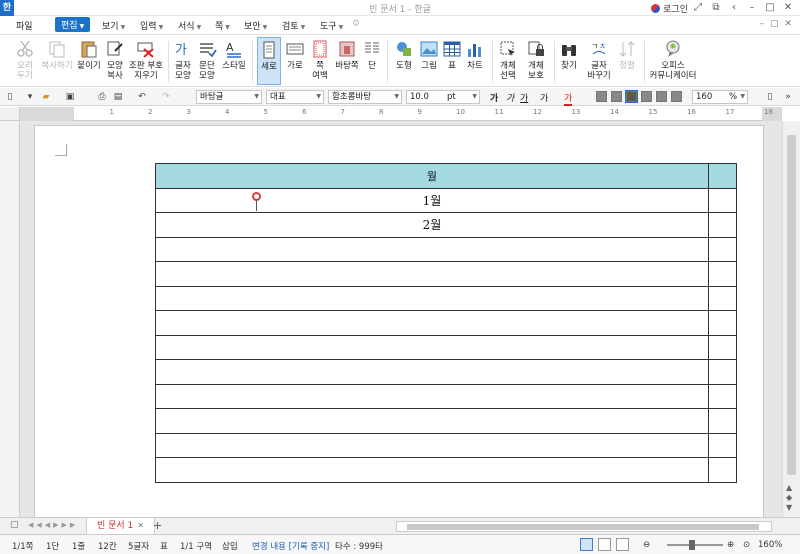 This screenshot has width=800, height=554. What do you see at coordinates (601, 96) in the screenshot?
I see `align-justify-button` at bounding box center [601, 96].